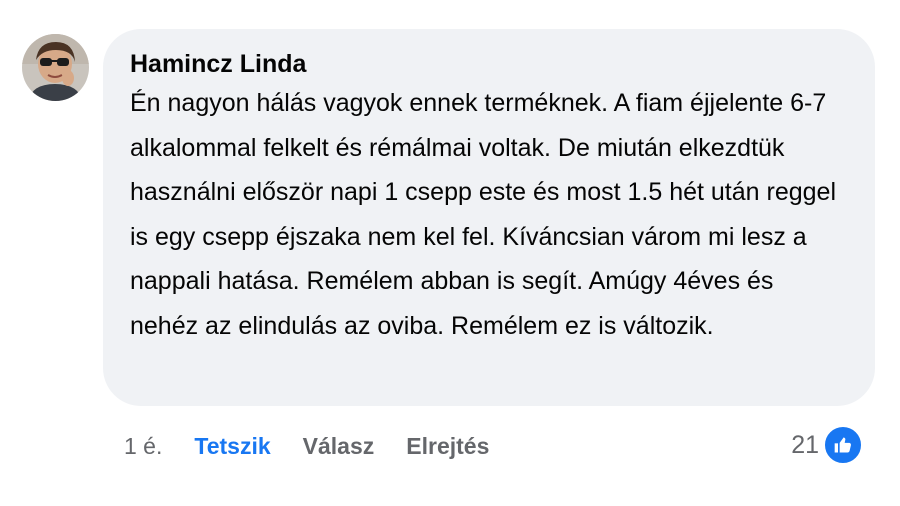 This screenshot has height=506, width=900. Describe the element at coordinates (490, 64) in the screenshot. I see `comment-author: Hamincz Linda` at that location.